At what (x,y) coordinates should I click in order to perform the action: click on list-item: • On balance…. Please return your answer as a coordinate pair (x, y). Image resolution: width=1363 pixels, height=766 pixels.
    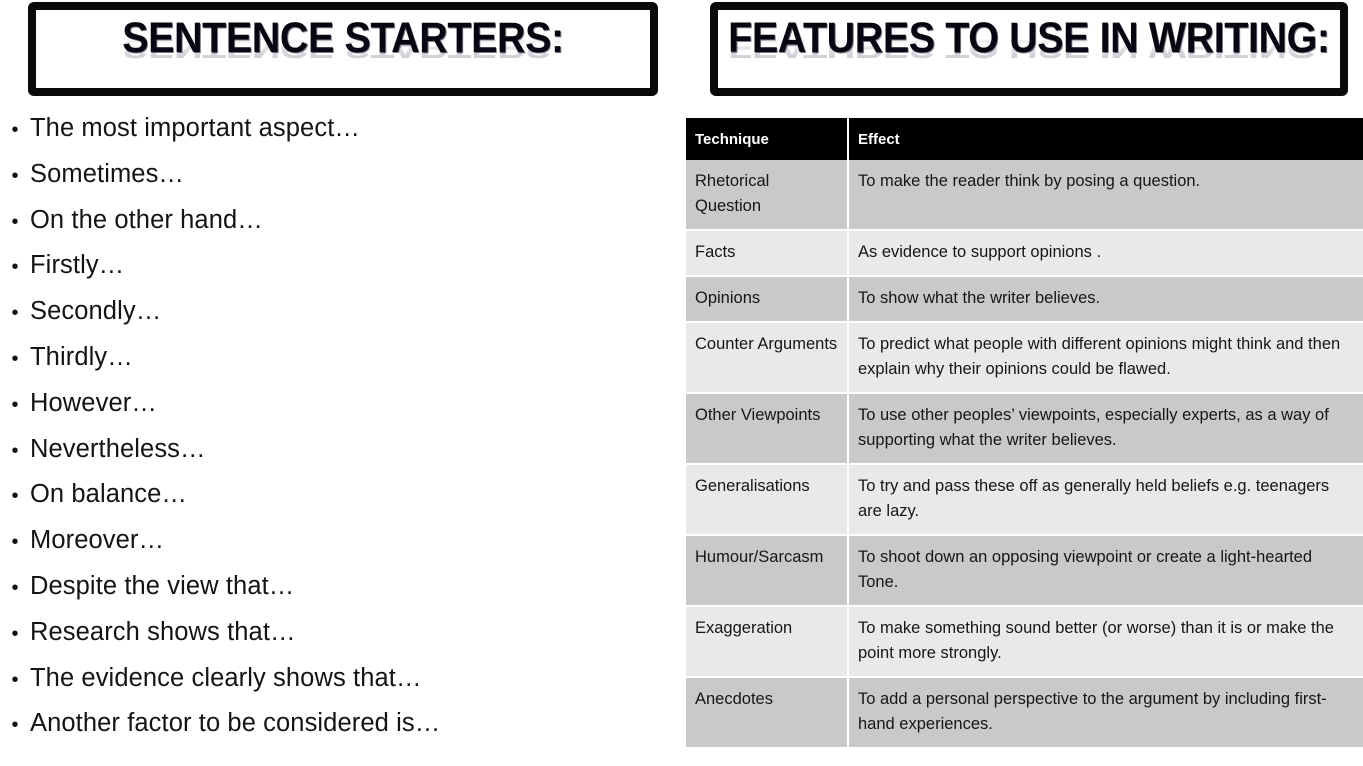
    Looking at the image, I should click on (330, 502).